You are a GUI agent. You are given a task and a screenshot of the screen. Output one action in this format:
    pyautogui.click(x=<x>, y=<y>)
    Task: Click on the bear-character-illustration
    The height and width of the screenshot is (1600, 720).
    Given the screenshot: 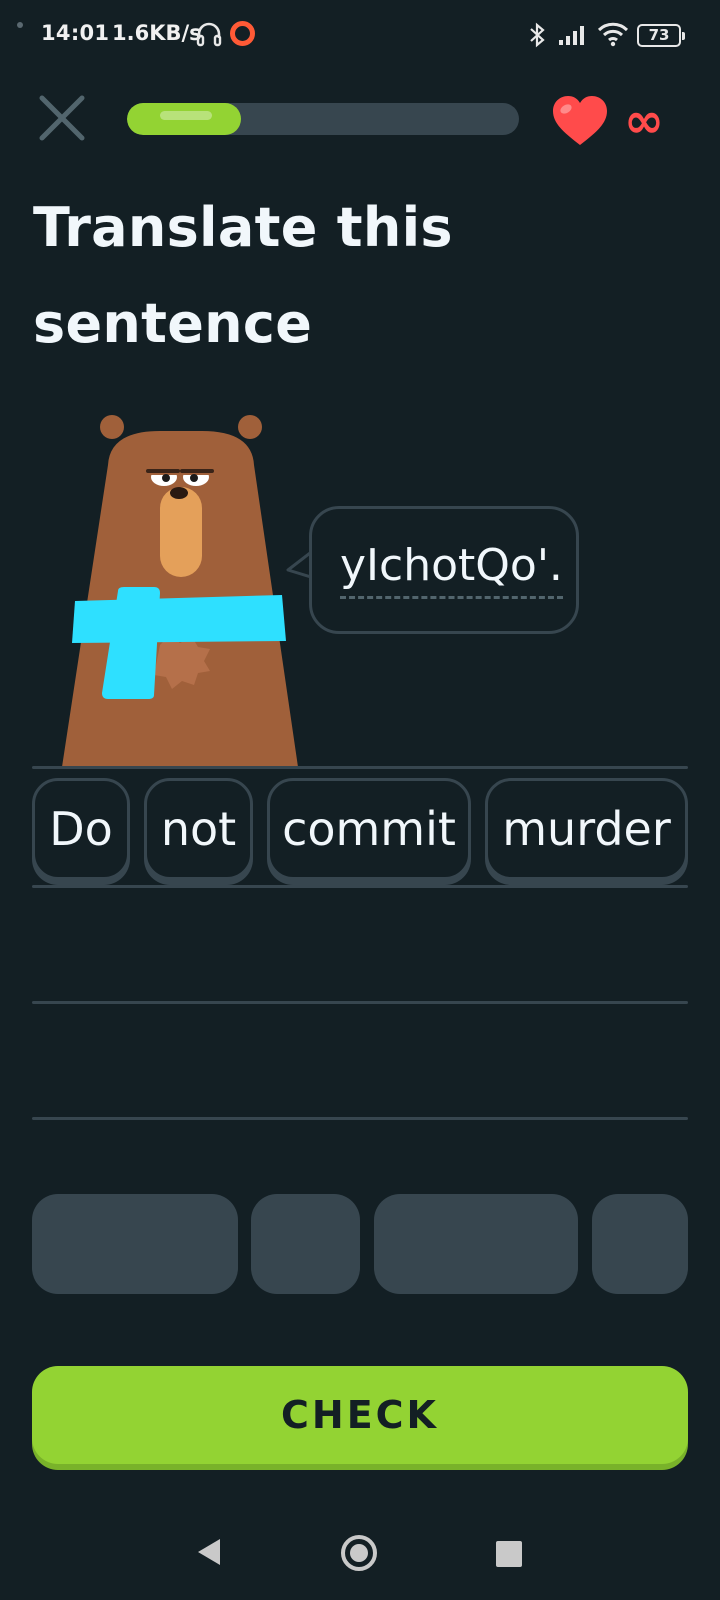 What is the action you would take?
    pyautogui.click(x=180, y=591)
    